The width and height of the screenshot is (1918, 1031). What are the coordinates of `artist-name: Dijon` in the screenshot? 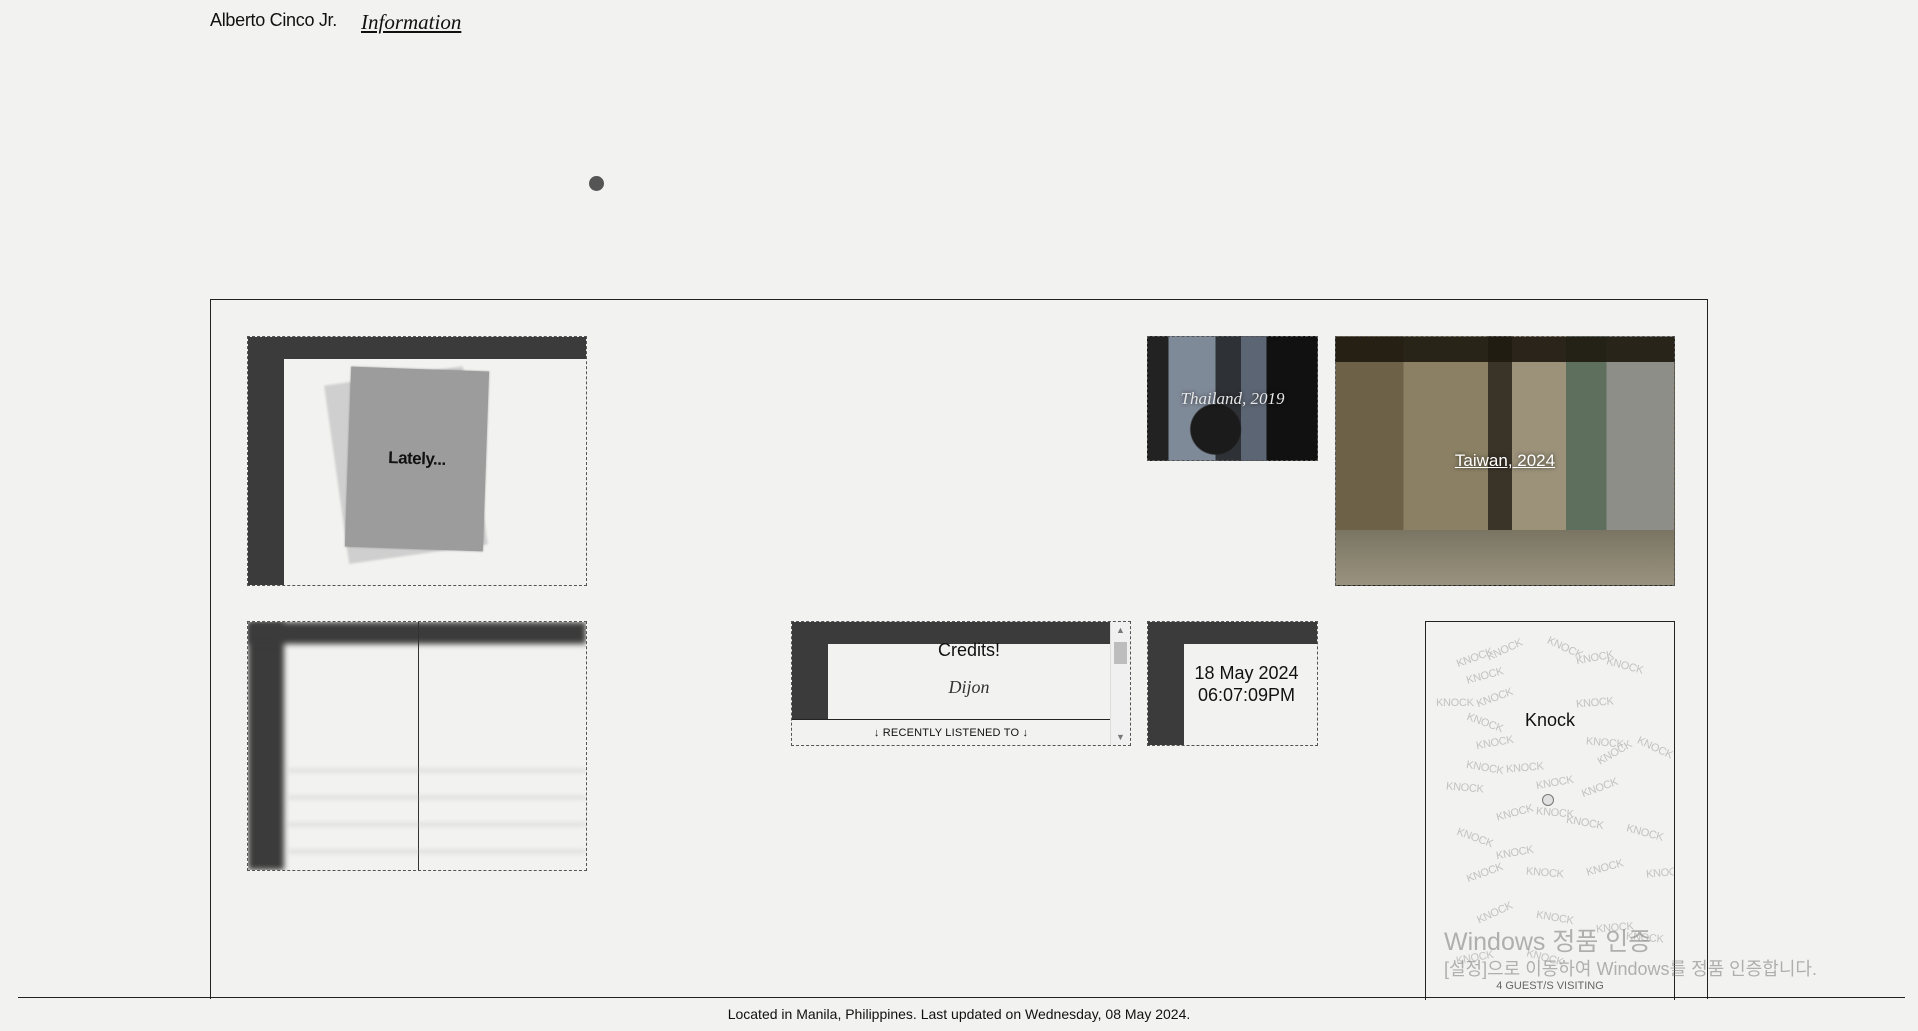 It's located at (969, 687).